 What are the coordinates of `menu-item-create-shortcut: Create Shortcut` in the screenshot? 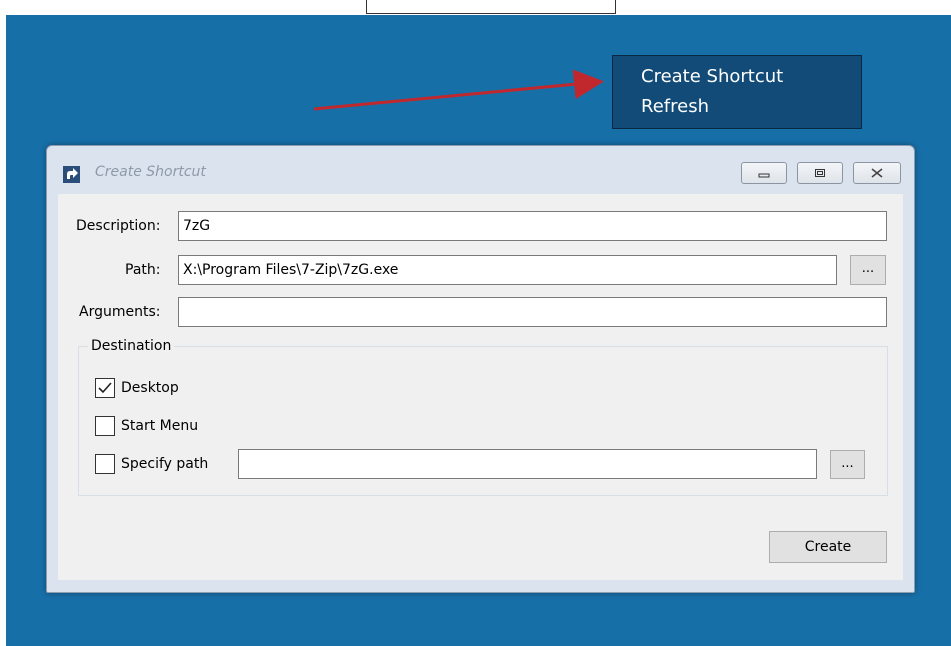 It's located at (751, 77).